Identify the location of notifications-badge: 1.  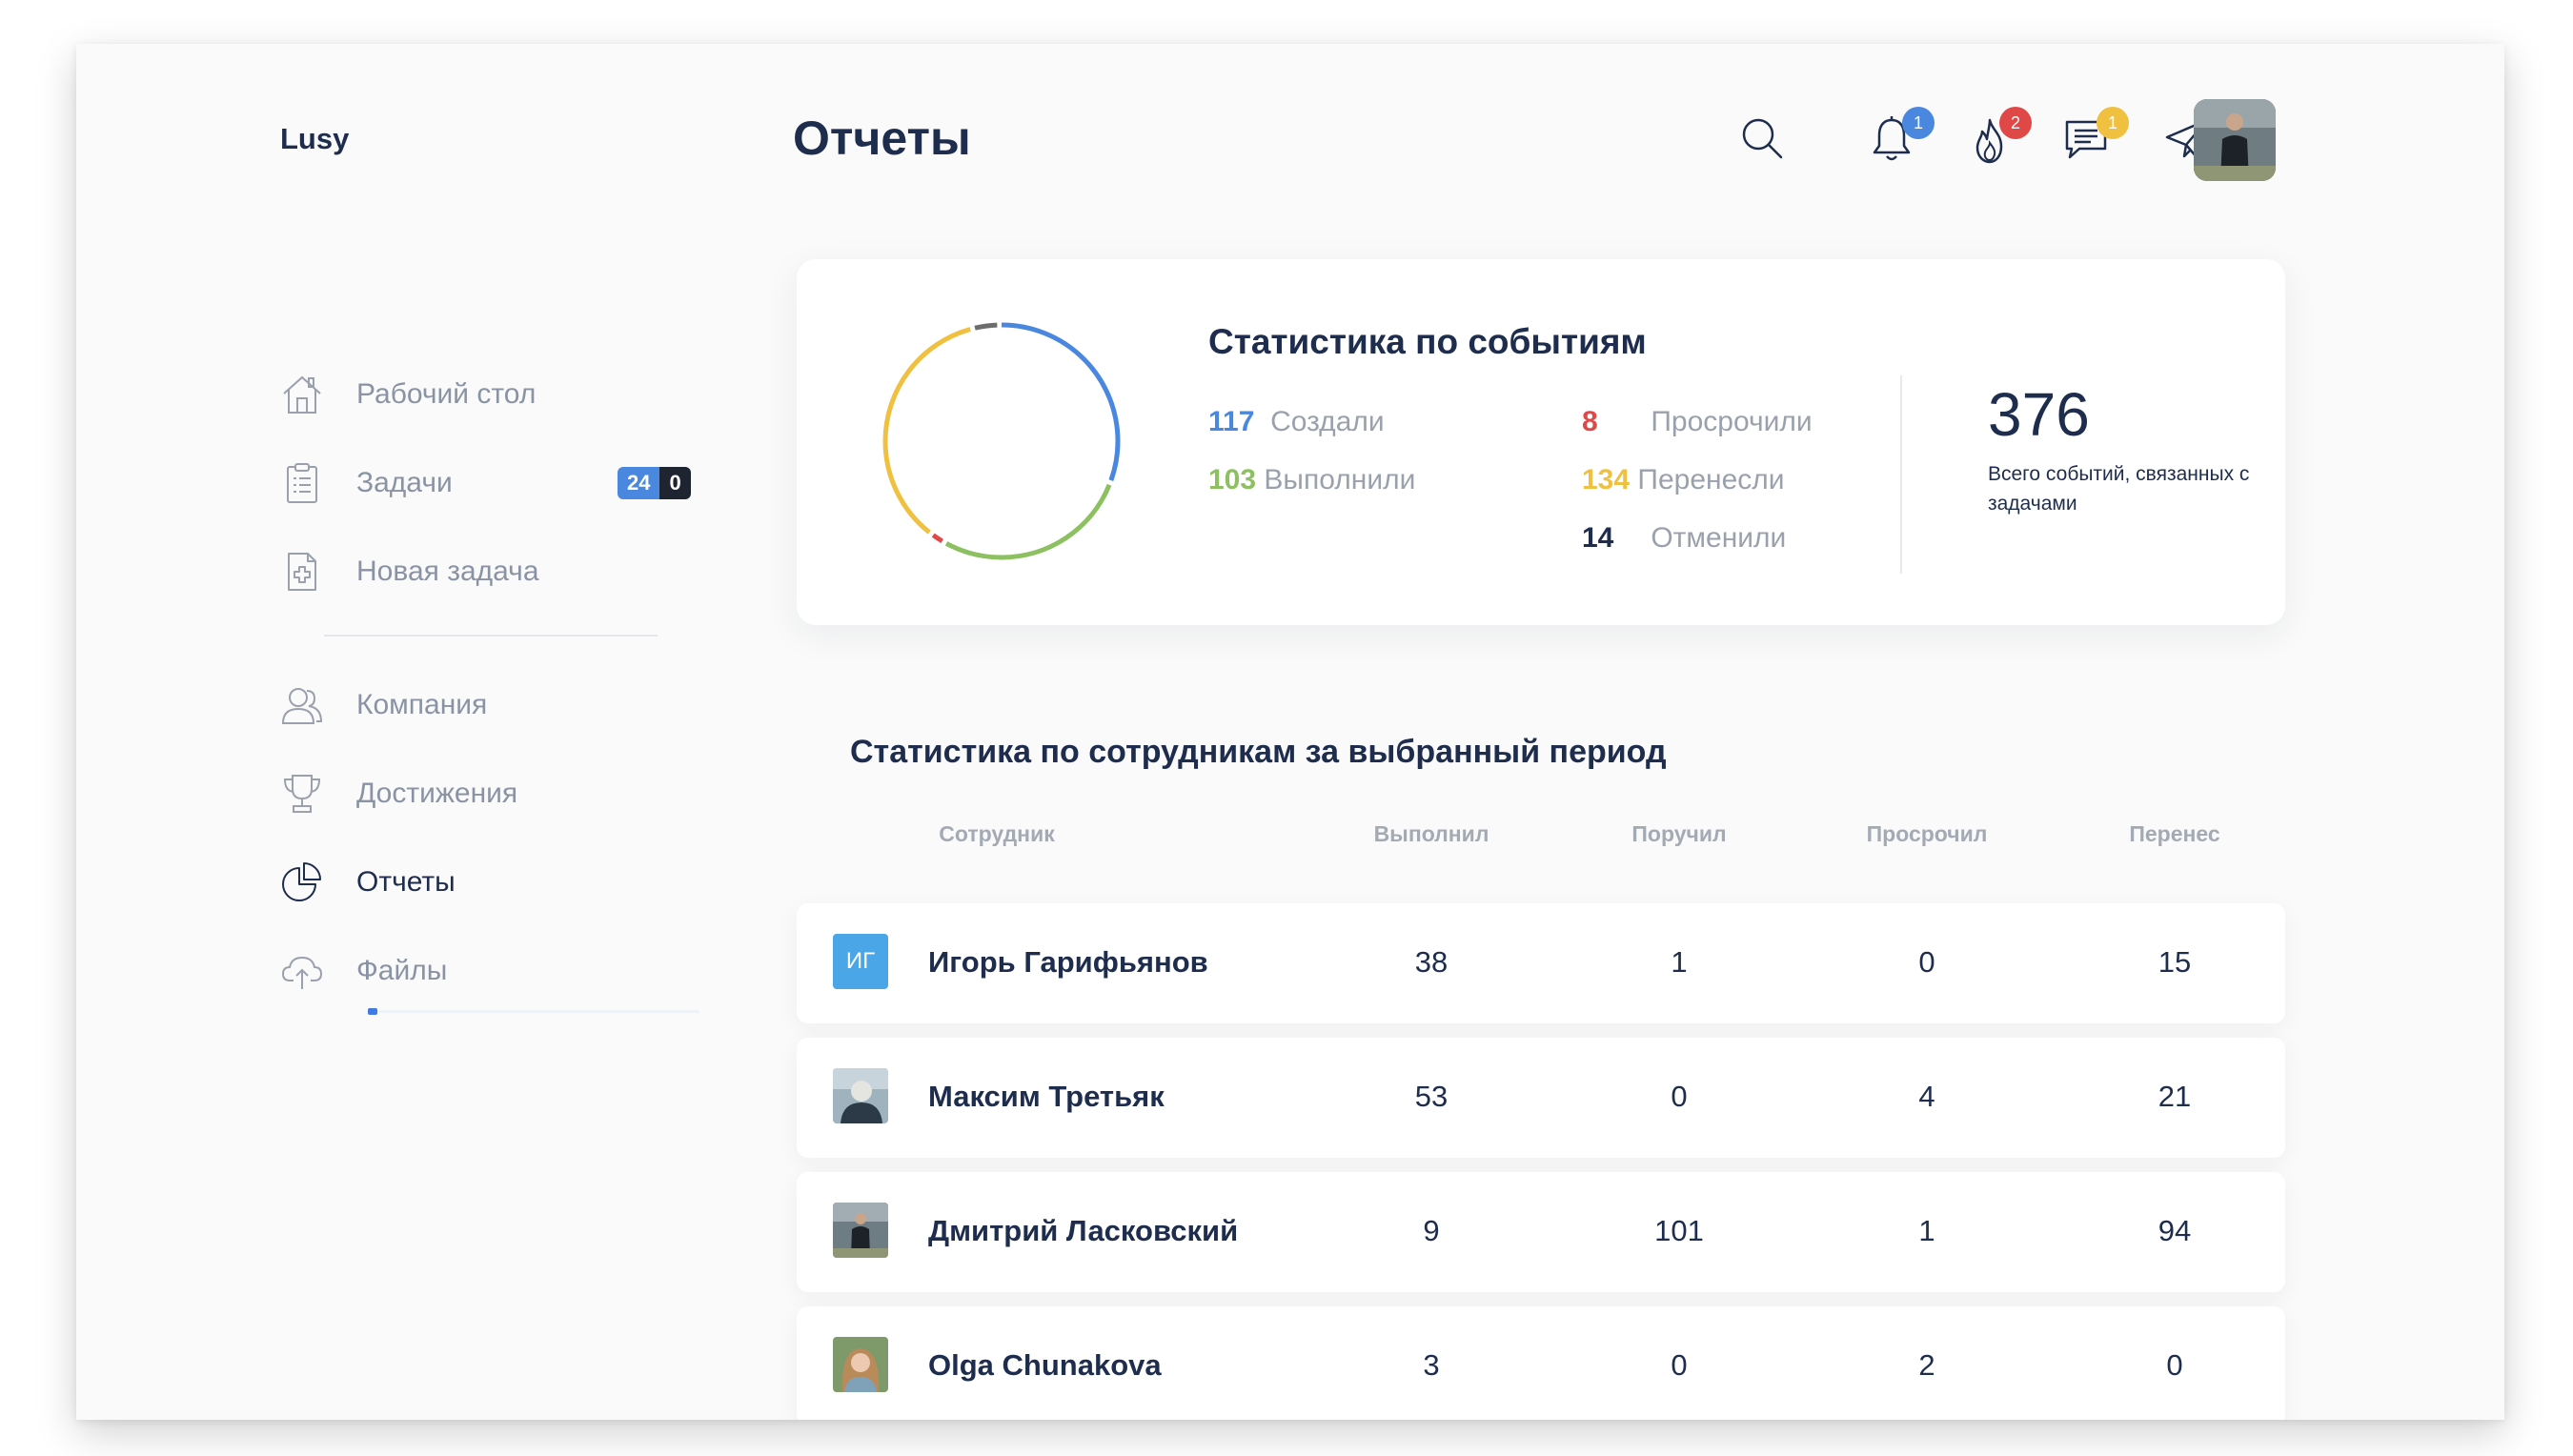
(1919, 123).